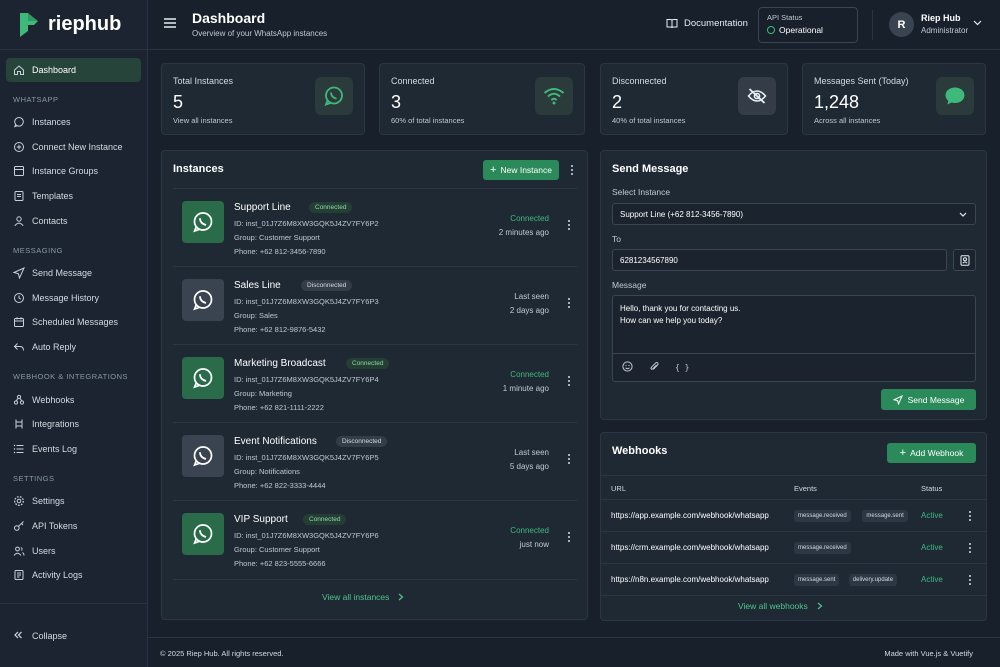 Image resolution: width=1000 pixels, height=667 pixels. What do you see at coordinates (73, 575) in the screenshot?
I see `sidebar-item-activity-logs: Activity Logs` at bounding box center [73, 575].